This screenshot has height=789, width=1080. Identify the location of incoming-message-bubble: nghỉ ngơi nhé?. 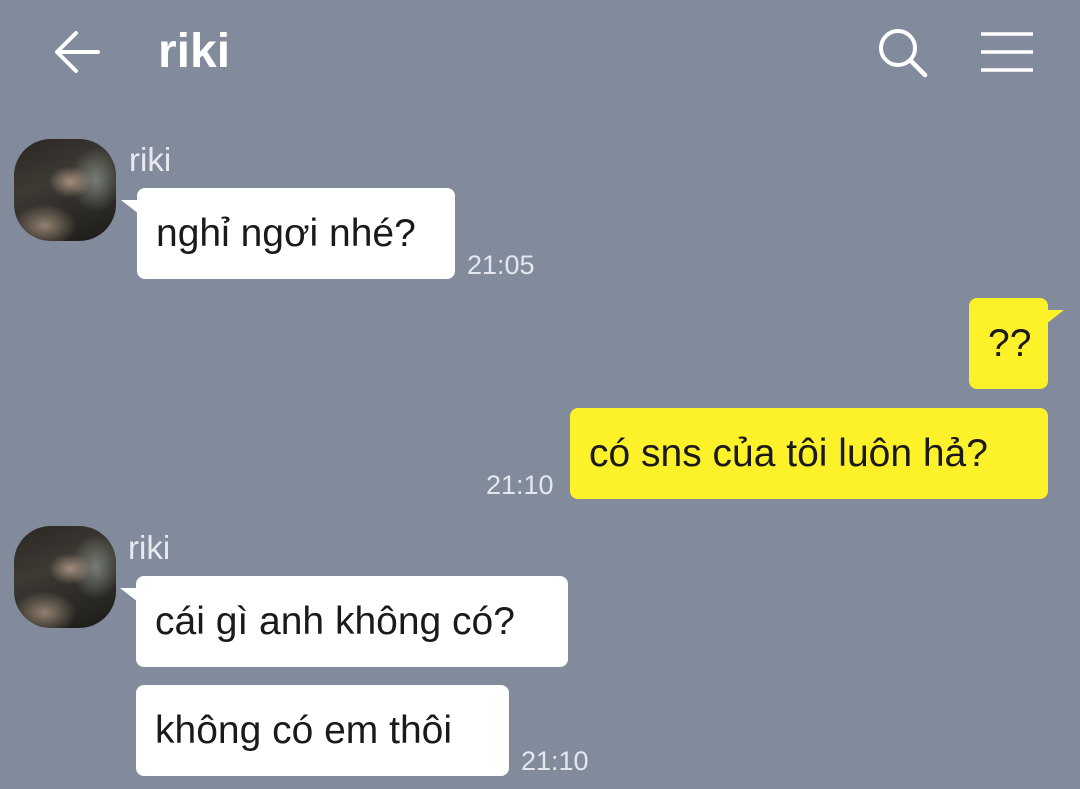
(296, 233).